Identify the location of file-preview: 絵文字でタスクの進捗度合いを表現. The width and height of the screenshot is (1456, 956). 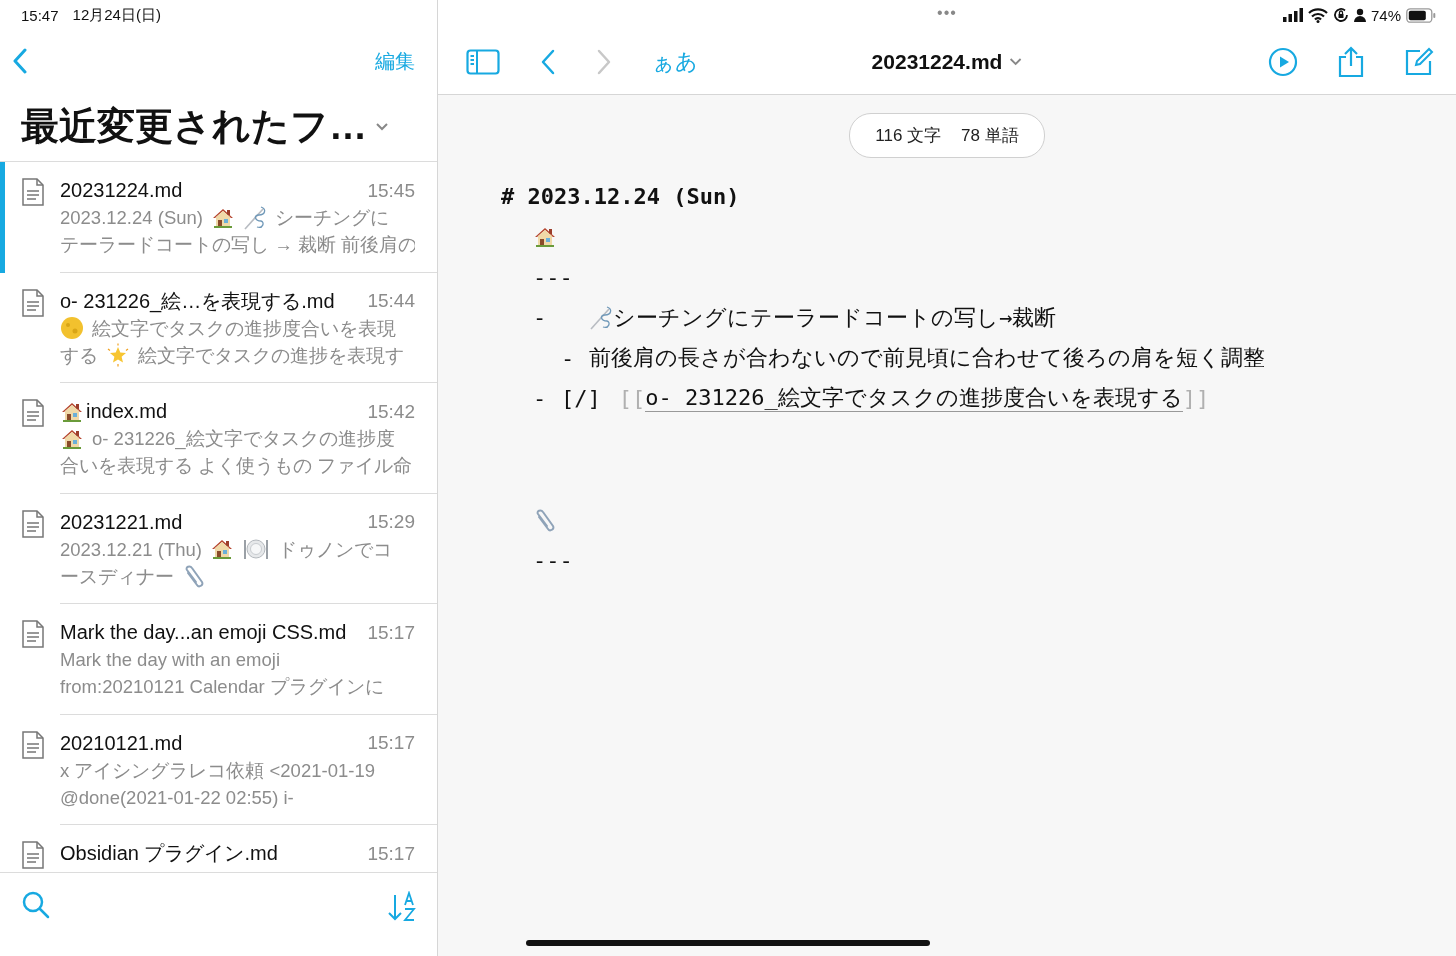
(244, 328).